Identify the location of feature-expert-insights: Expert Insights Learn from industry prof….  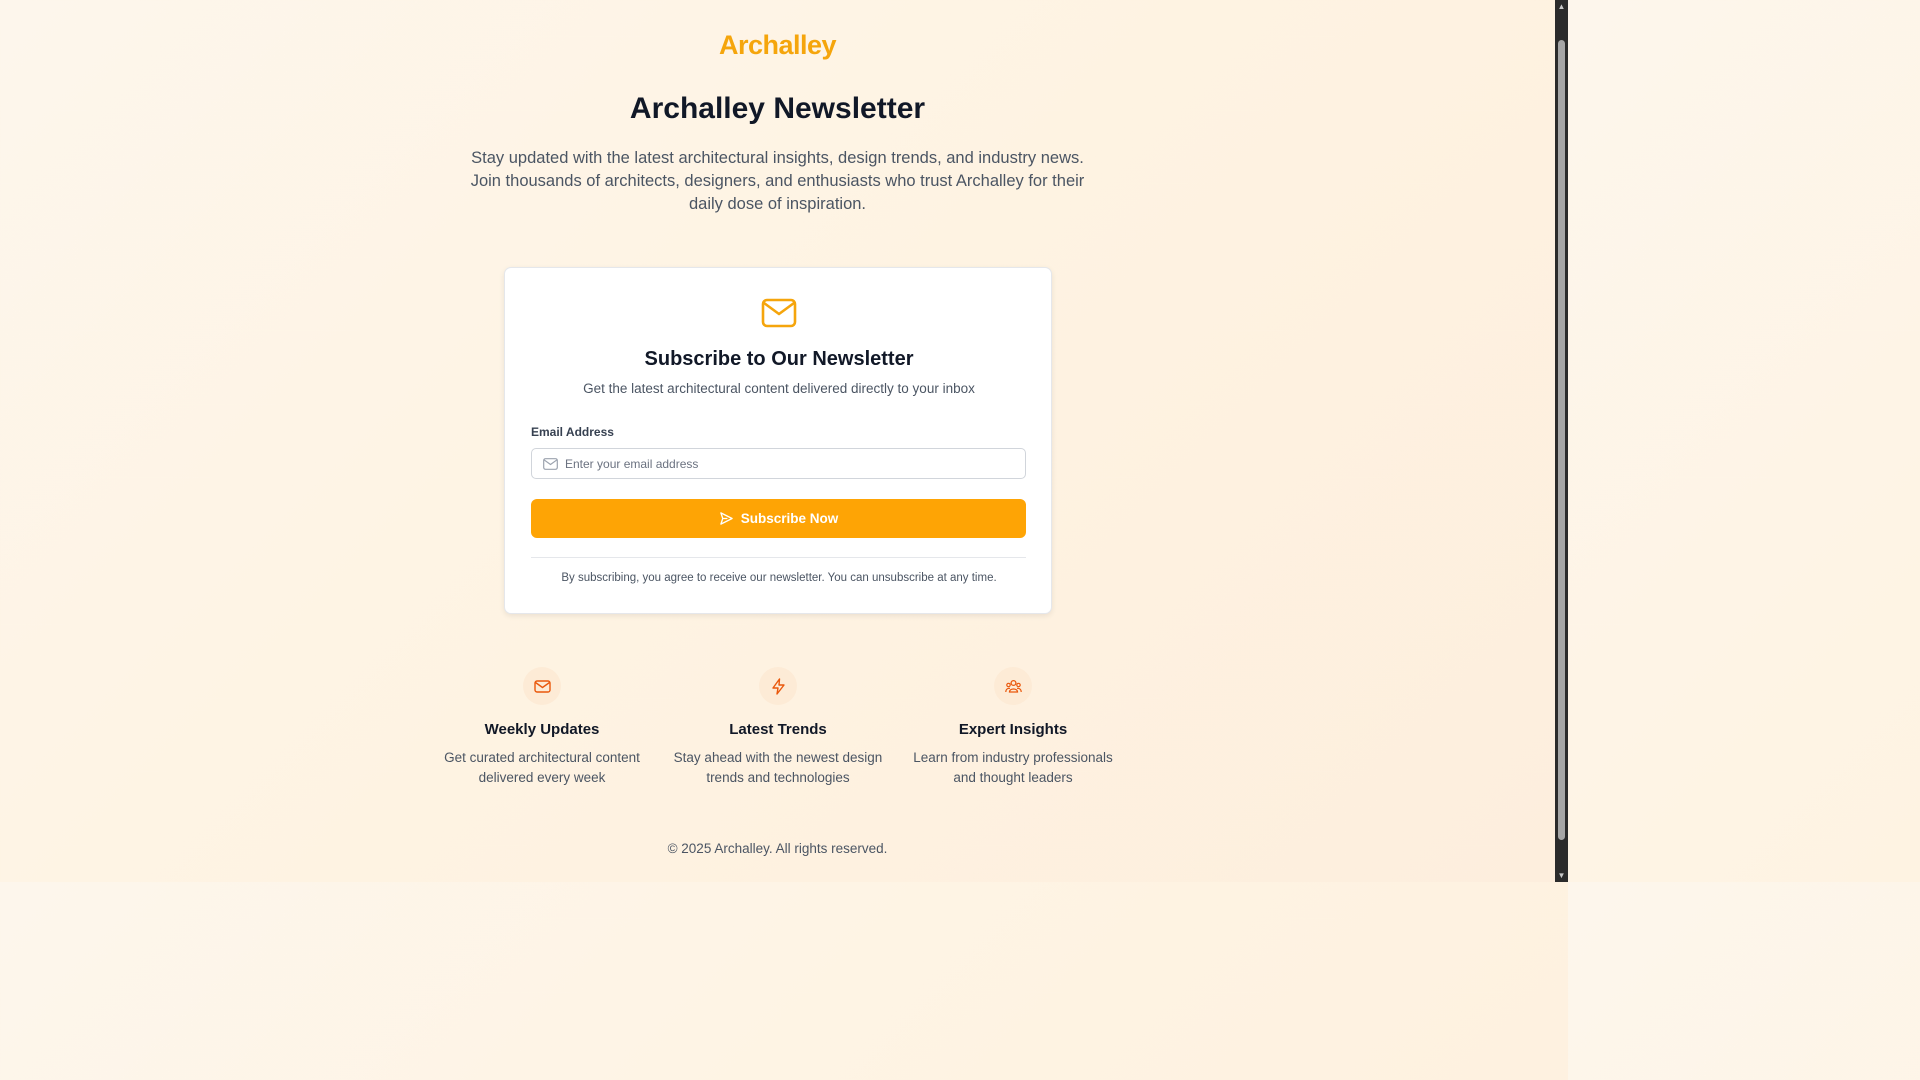
(1013, 727).